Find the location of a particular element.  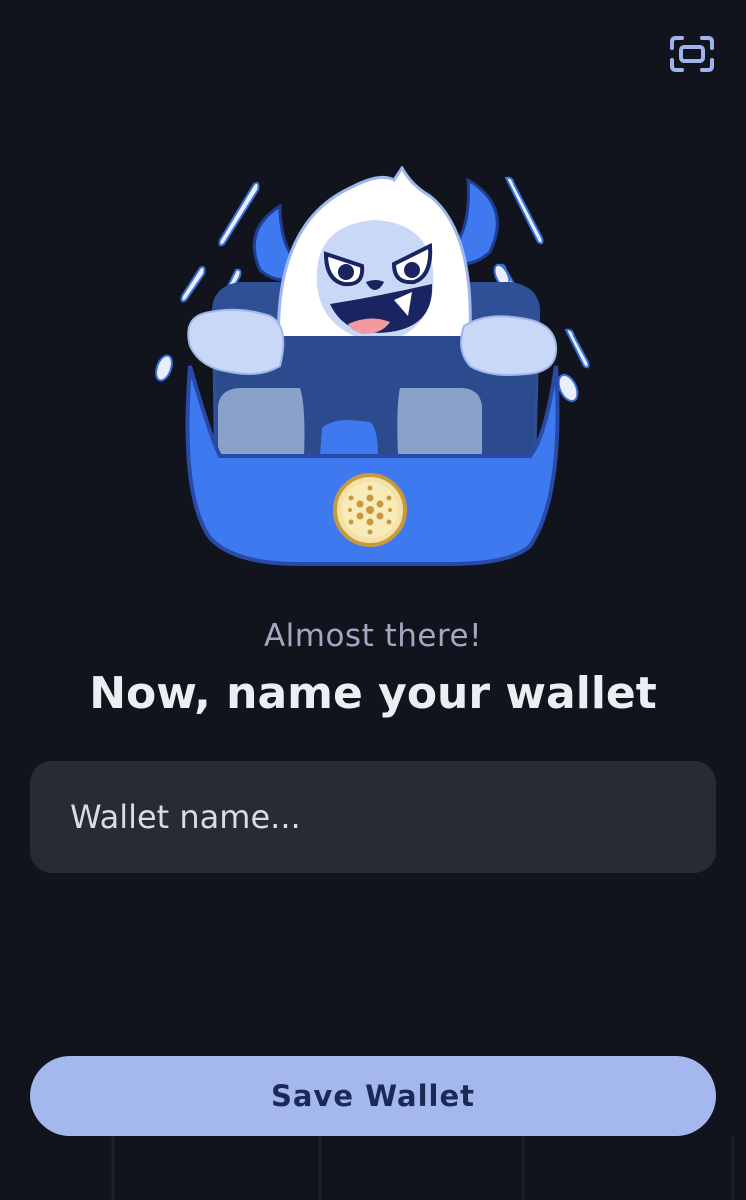

wallet-name-input is located at coordinates (373, 817).